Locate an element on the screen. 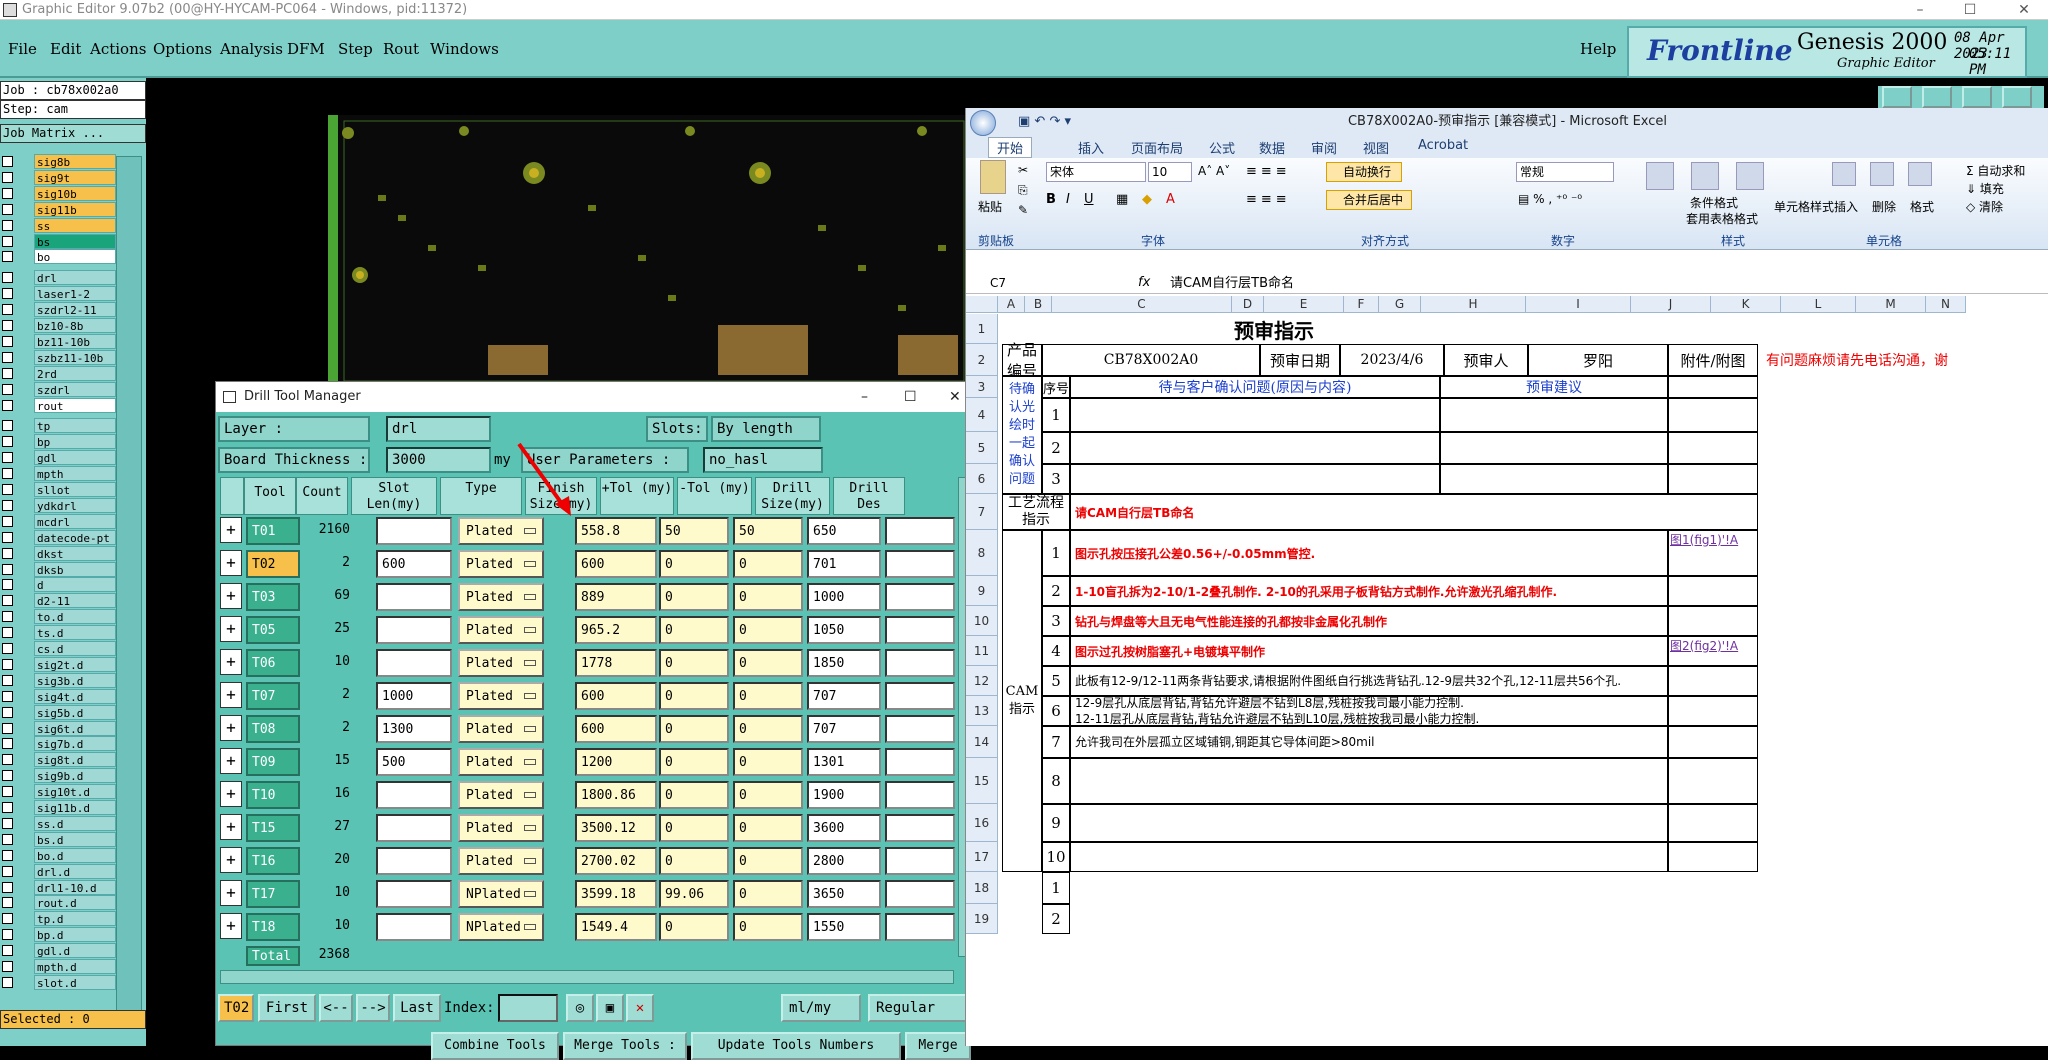 This screenshot has width=2048, height=1060. next-button: --> is located at coordinates (373, 1008).